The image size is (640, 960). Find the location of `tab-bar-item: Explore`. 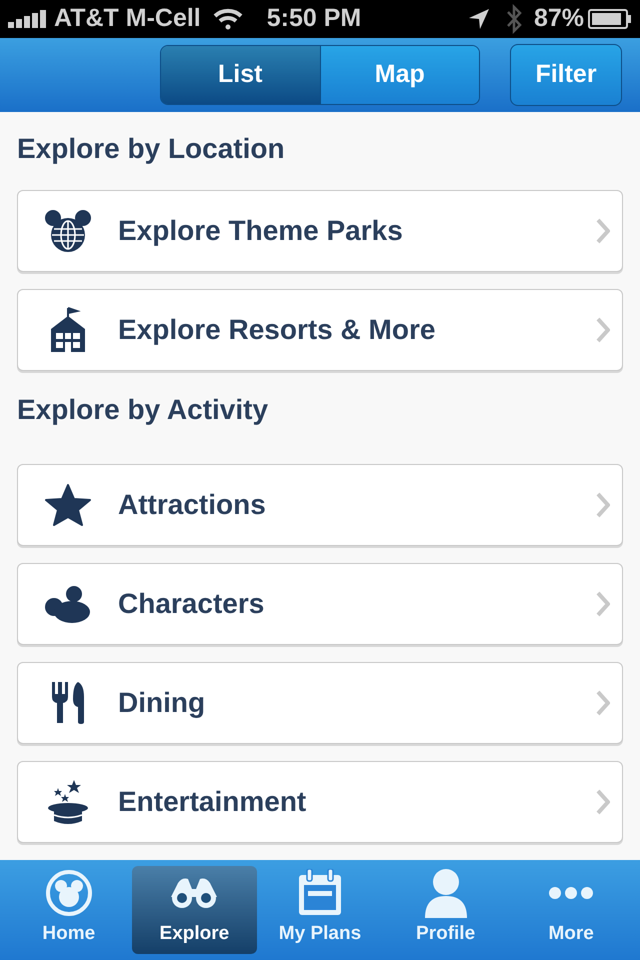

tab-bar-item: Explore is located at coordinates (195, 910).